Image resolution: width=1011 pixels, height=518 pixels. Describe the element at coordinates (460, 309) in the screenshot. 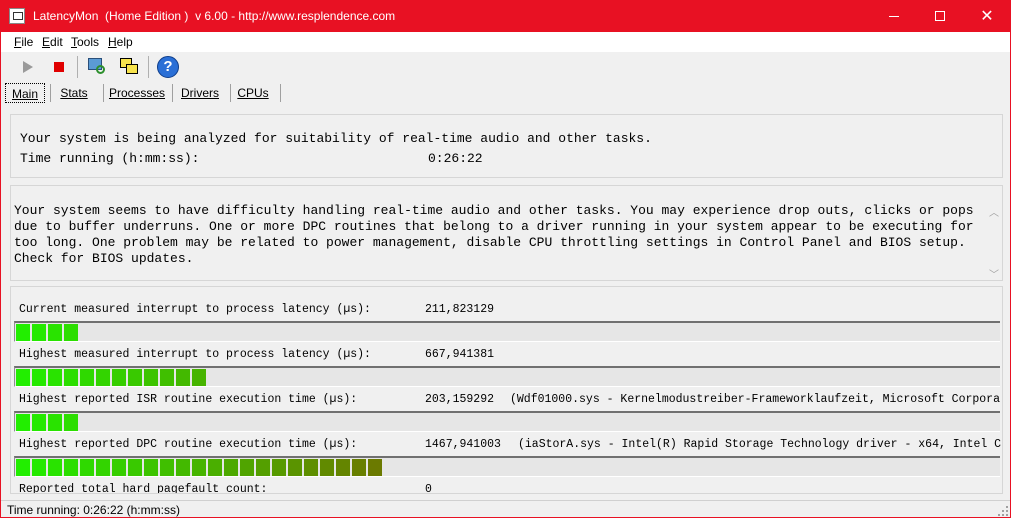

I see `metric-value: 211,823129` at that location.